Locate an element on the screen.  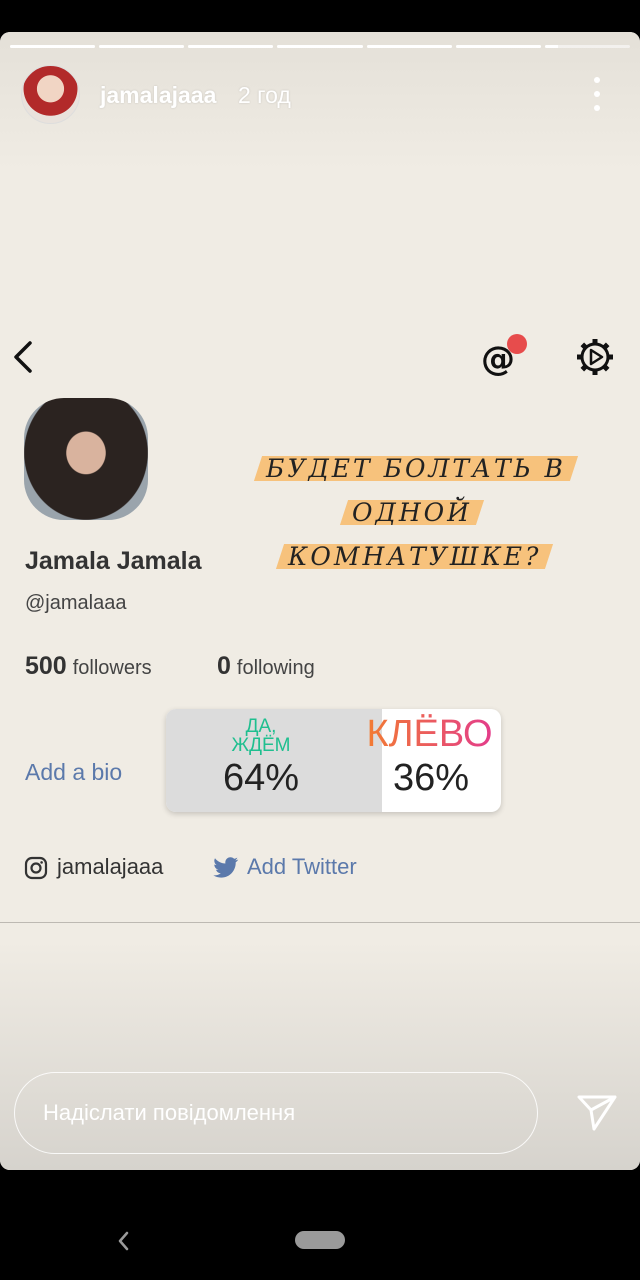
more-icon is located at coordinates (597, 94).